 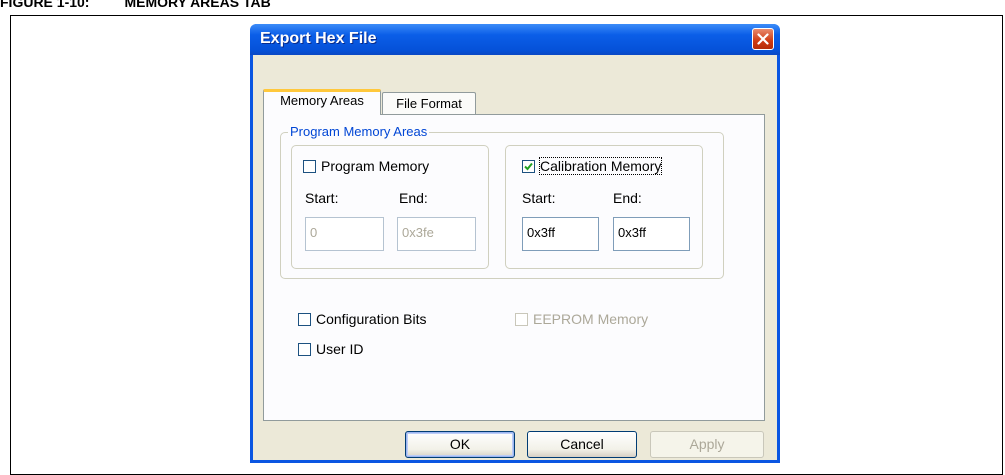 I want to click on figure-caption: FIGURE 1-10: MEMORY AREAS TAB, so click(x=135, y=5).